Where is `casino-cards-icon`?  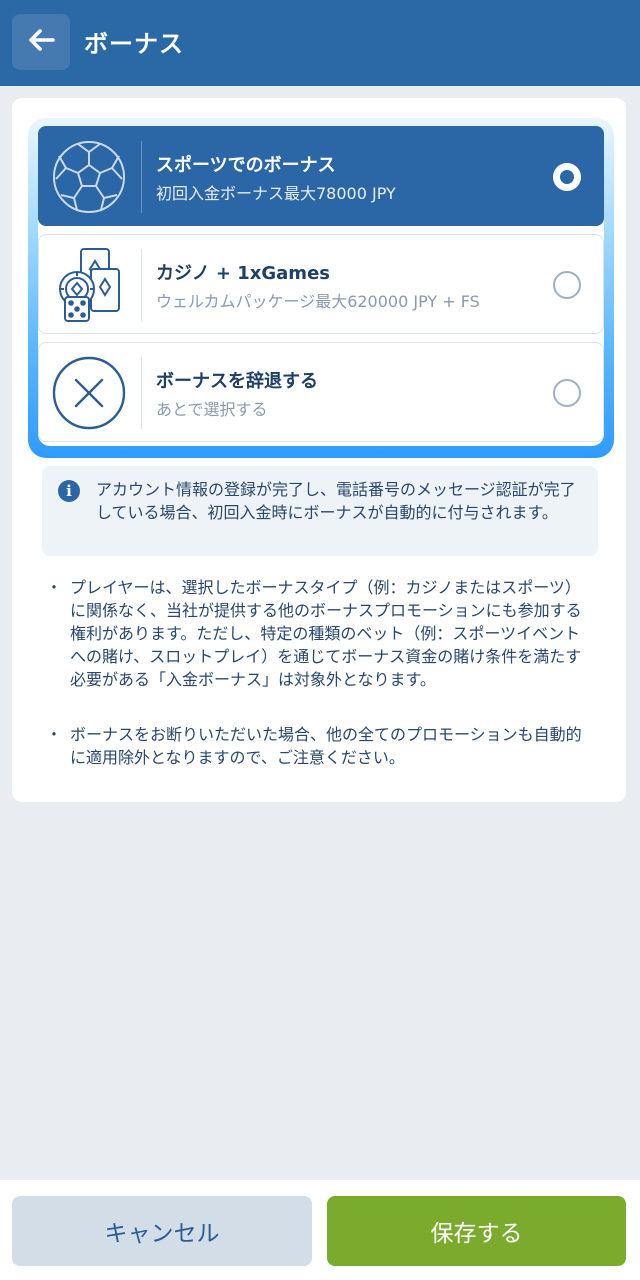
casino-cards-icon is located at coordinates (89, 285).